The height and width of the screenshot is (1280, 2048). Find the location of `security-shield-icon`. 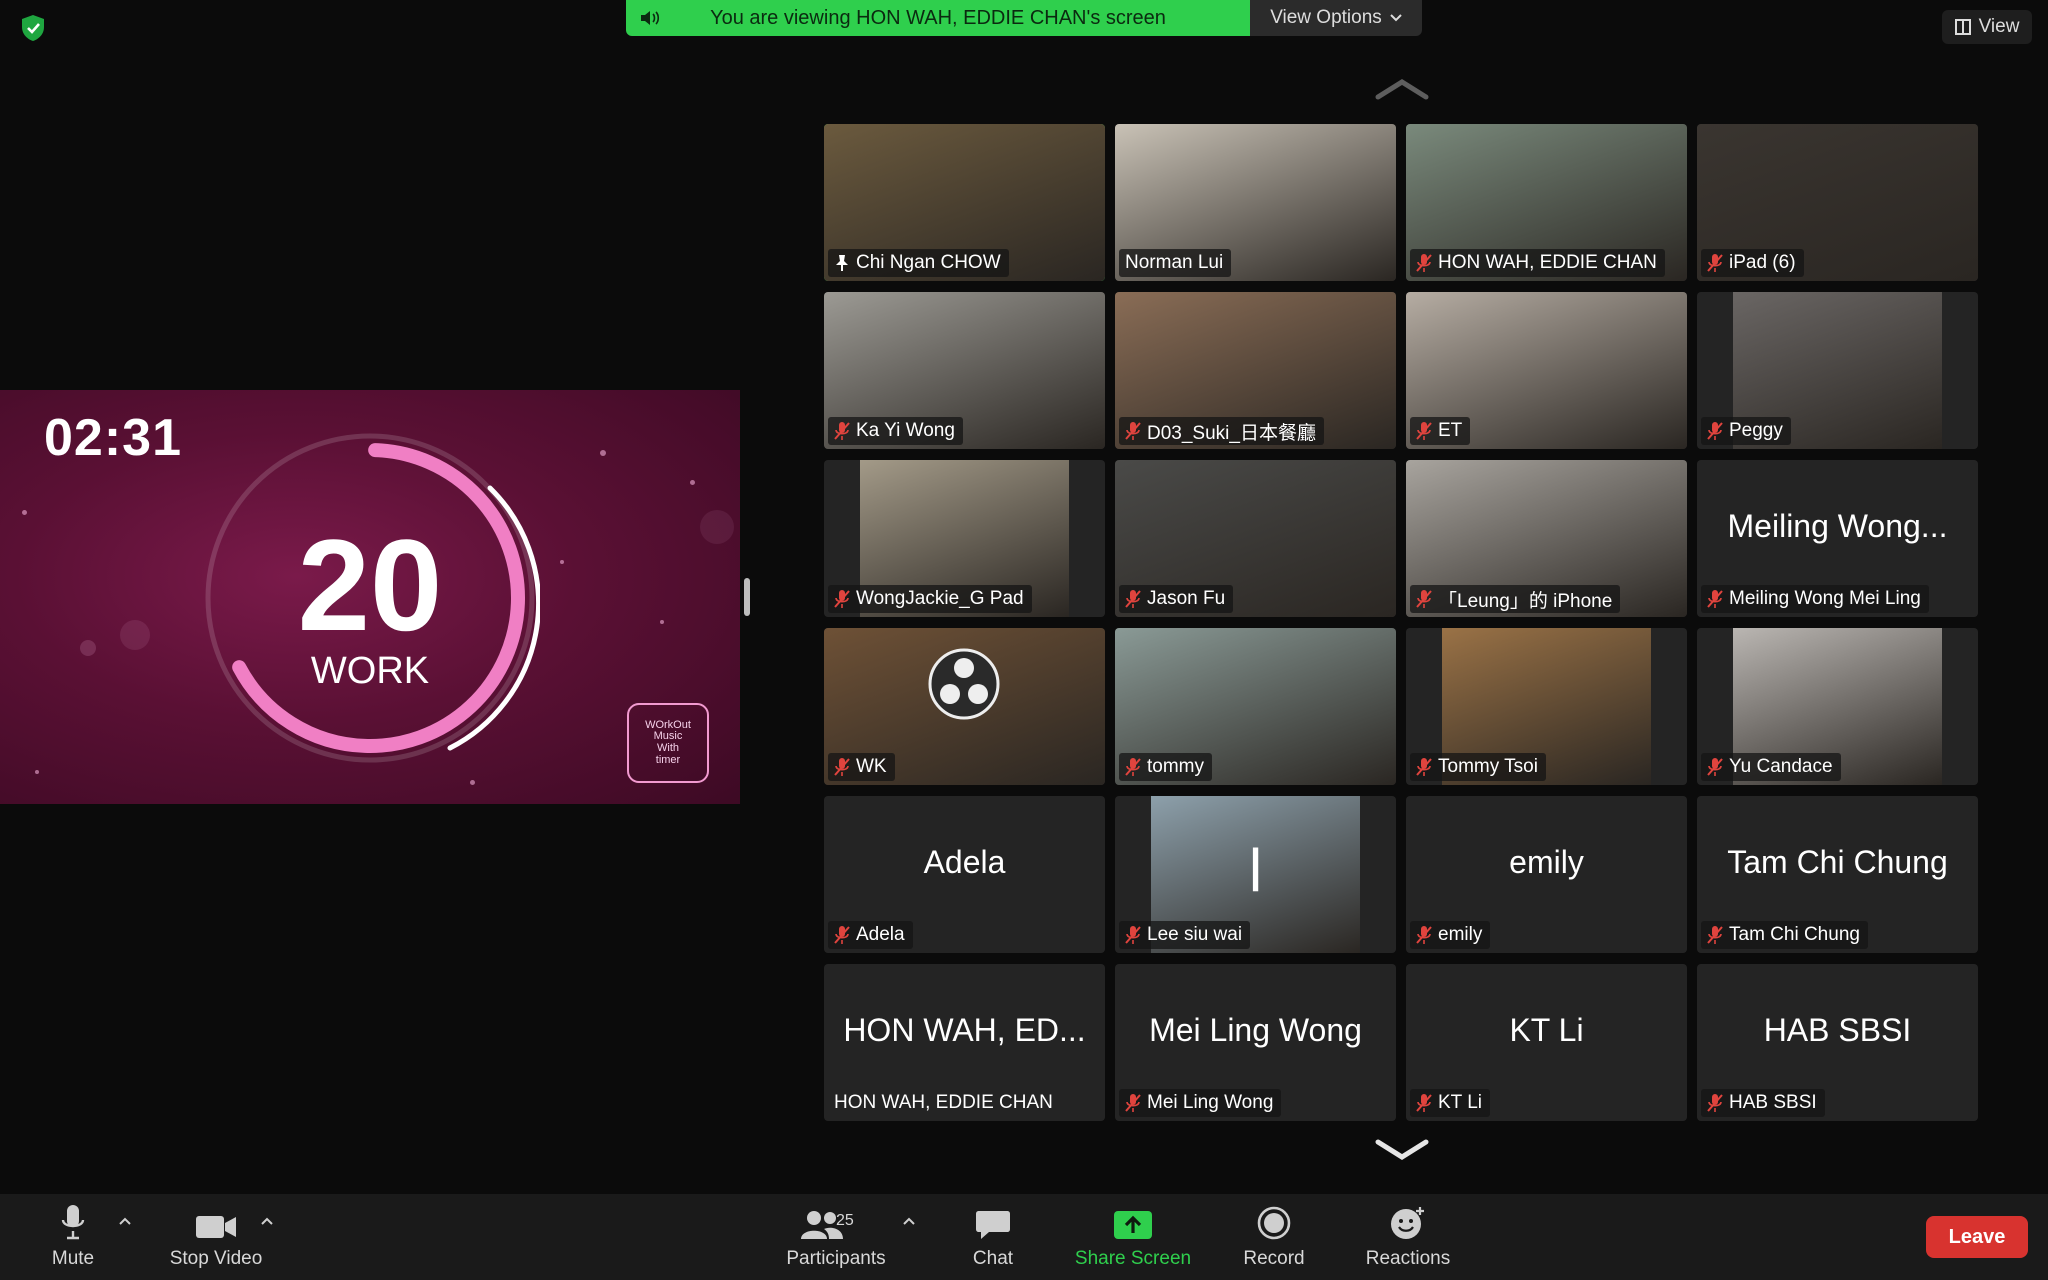

security-shield-icon is located at coordinates (33, 28).